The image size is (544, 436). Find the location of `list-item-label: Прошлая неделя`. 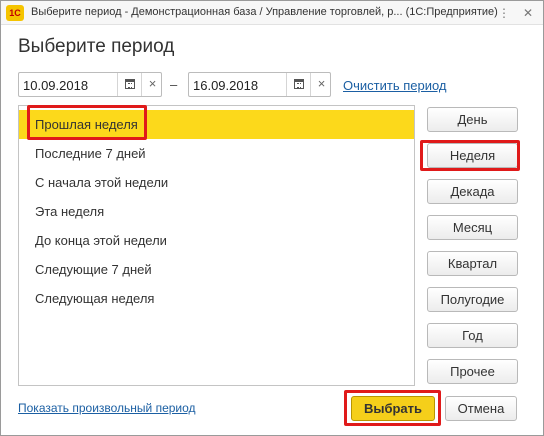

list-item-label: Прошлая неделя is located at coordinates (86, 124).